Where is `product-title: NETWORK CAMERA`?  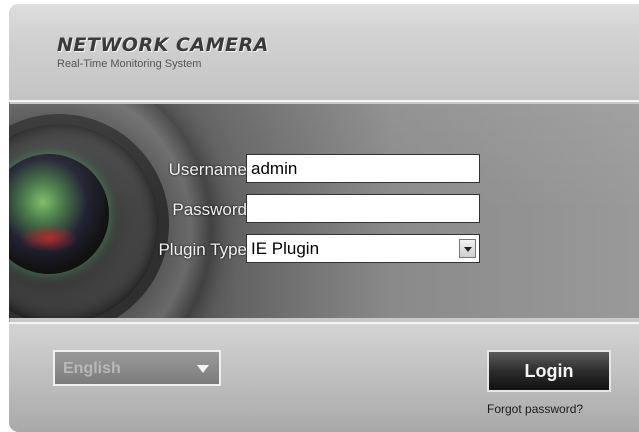 product-title: NETWORK CAMERA is located at coordinates (163, 45).